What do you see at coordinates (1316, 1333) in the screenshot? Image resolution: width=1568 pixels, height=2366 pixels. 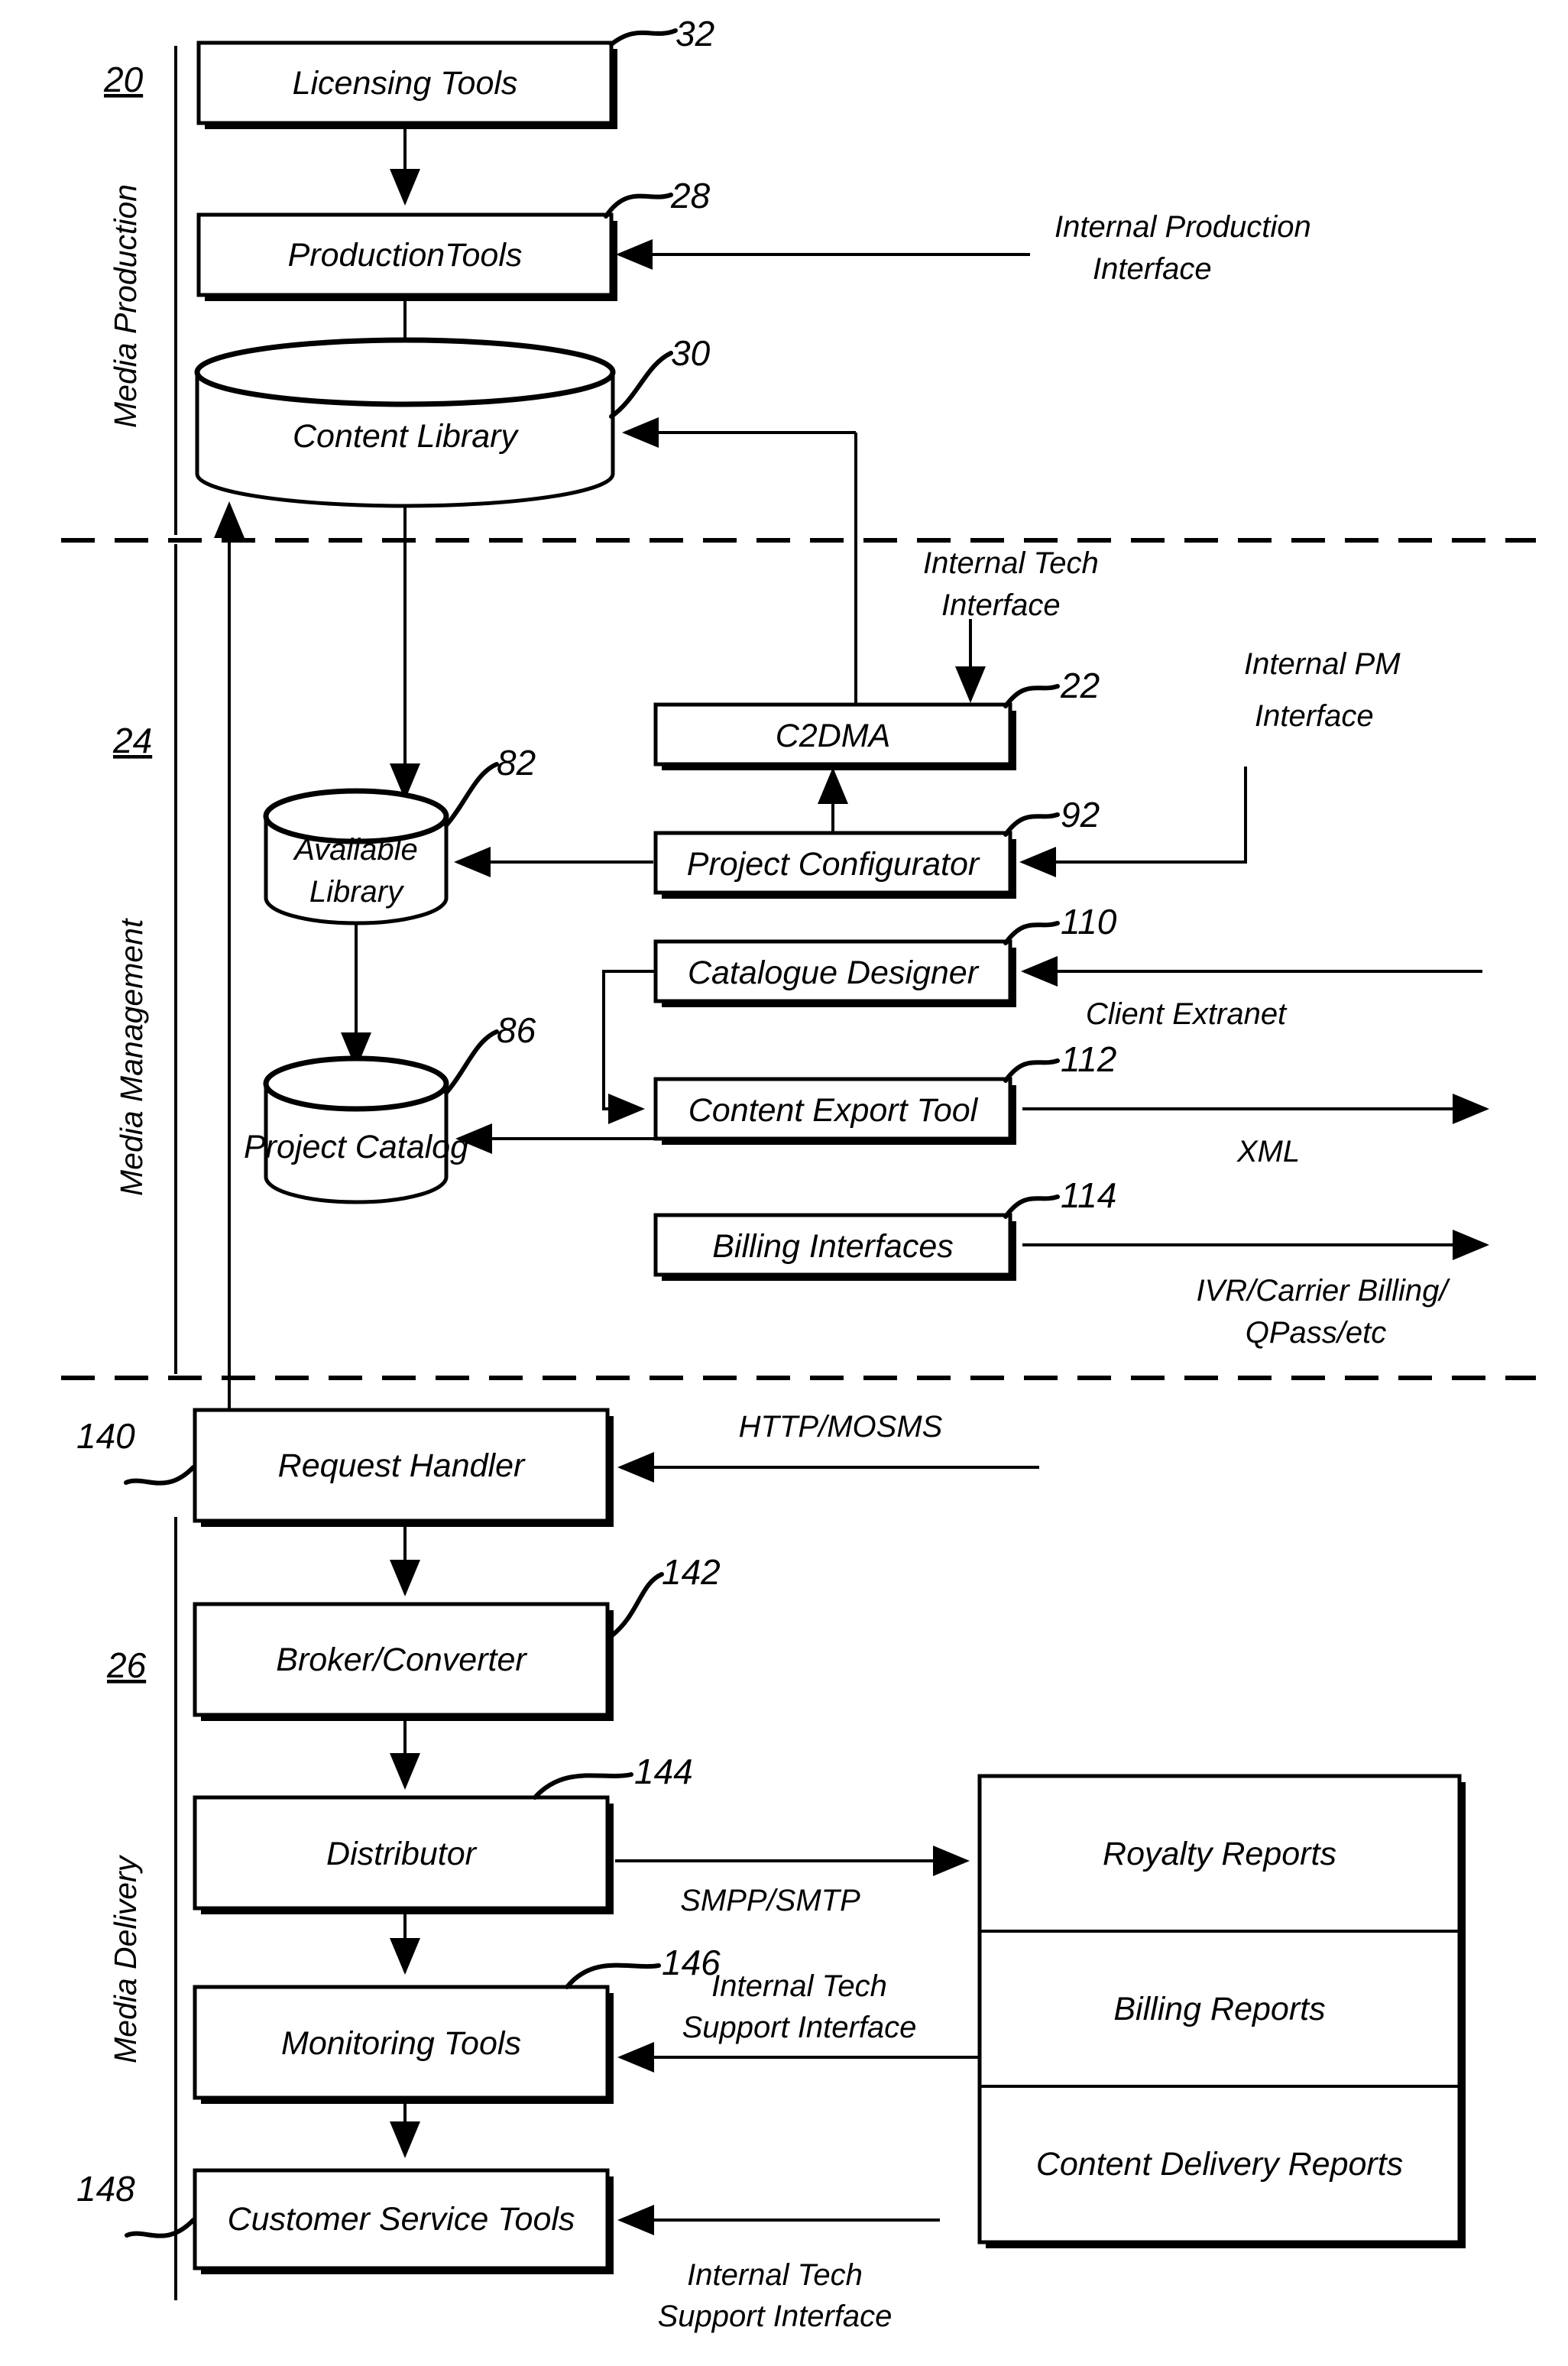 I see `label-ivr-billing-line2: QPass/etc` at bounding box center [1316, 1333].